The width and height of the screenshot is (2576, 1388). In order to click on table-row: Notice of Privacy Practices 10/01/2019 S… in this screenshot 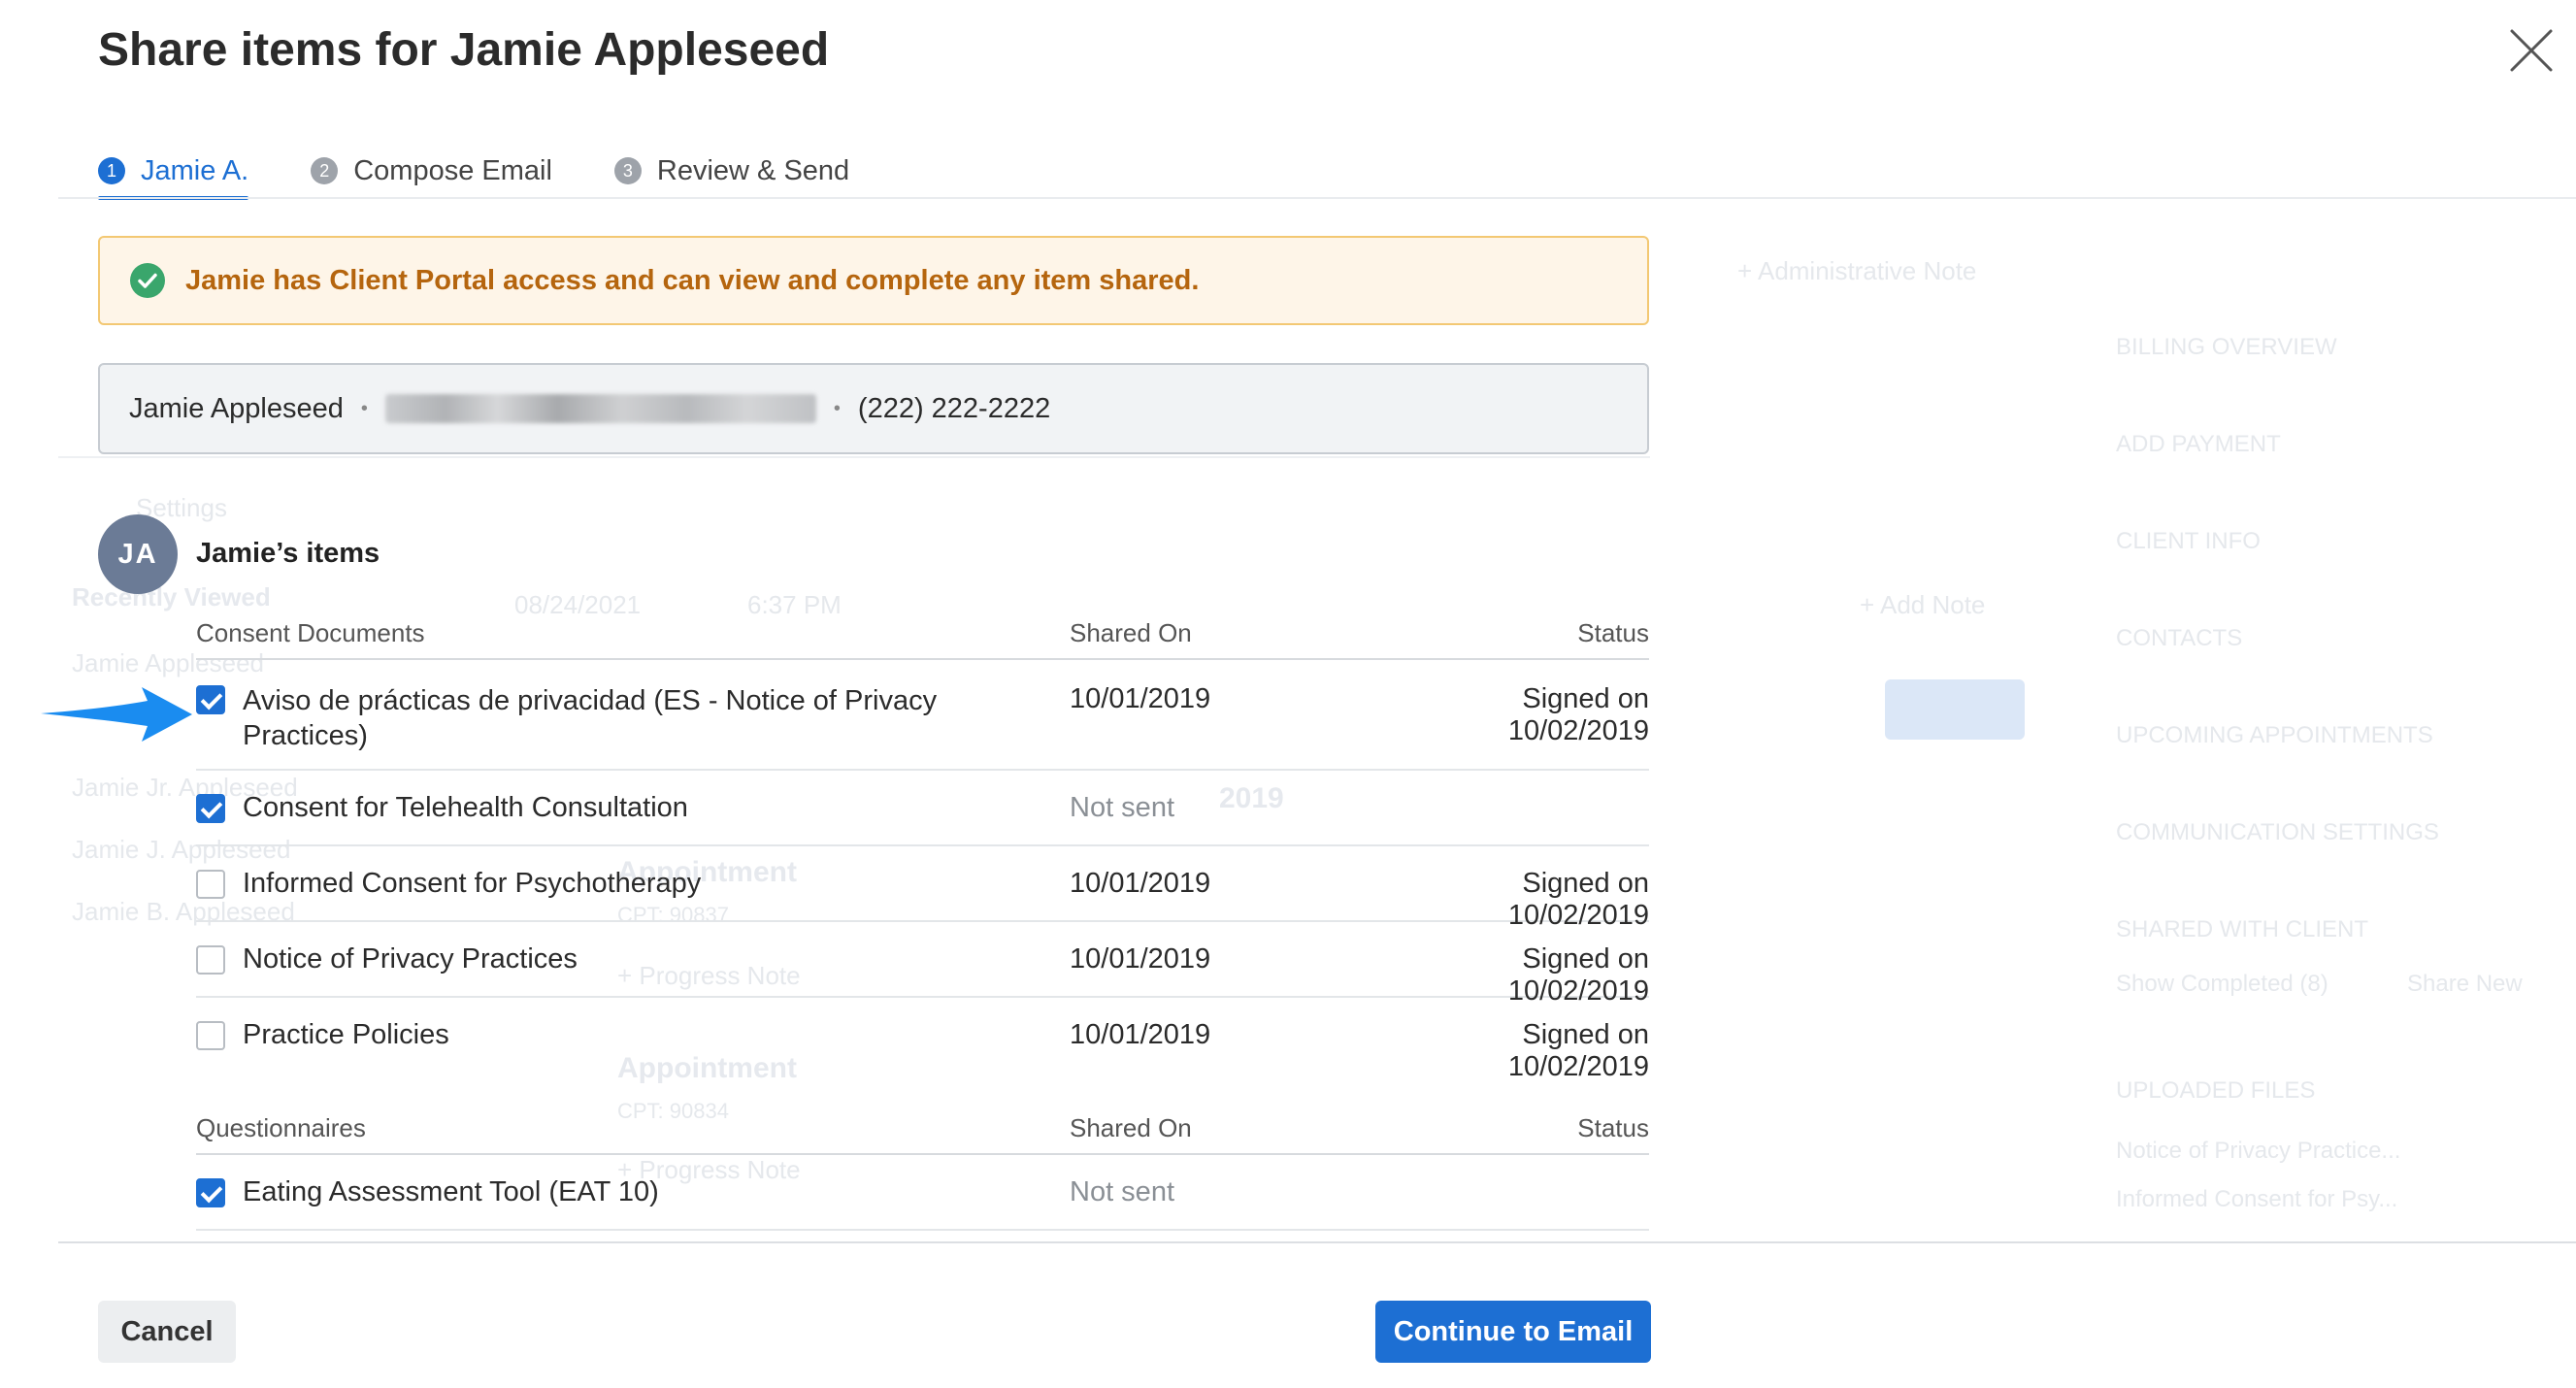, I will do `click(922, 964)`.